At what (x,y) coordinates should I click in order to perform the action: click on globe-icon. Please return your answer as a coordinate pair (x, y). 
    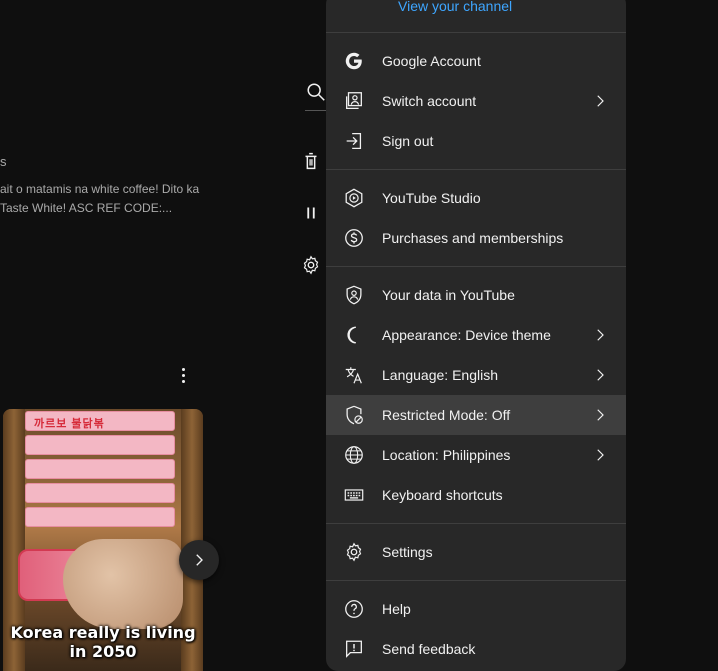
    Looking at the image, I should click on (354, 455).